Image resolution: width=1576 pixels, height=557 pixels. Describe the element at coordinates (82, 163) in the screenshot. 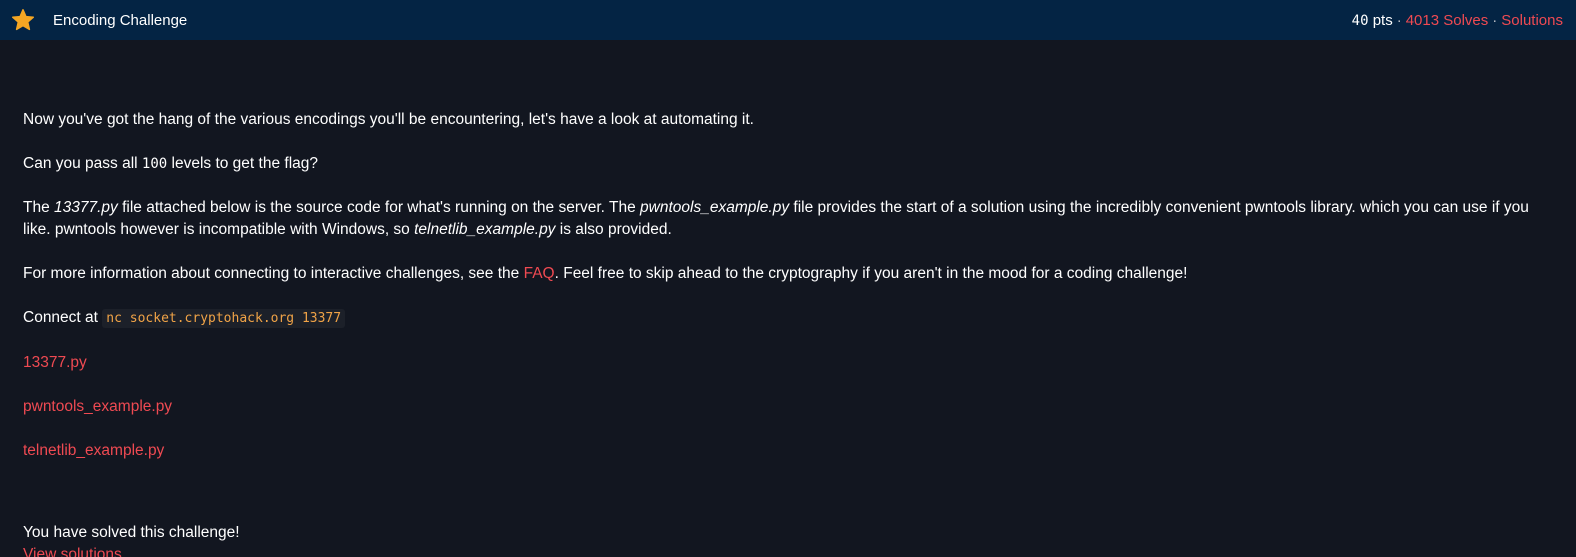

I see `levels-prefix: Can you pass all` at that location.